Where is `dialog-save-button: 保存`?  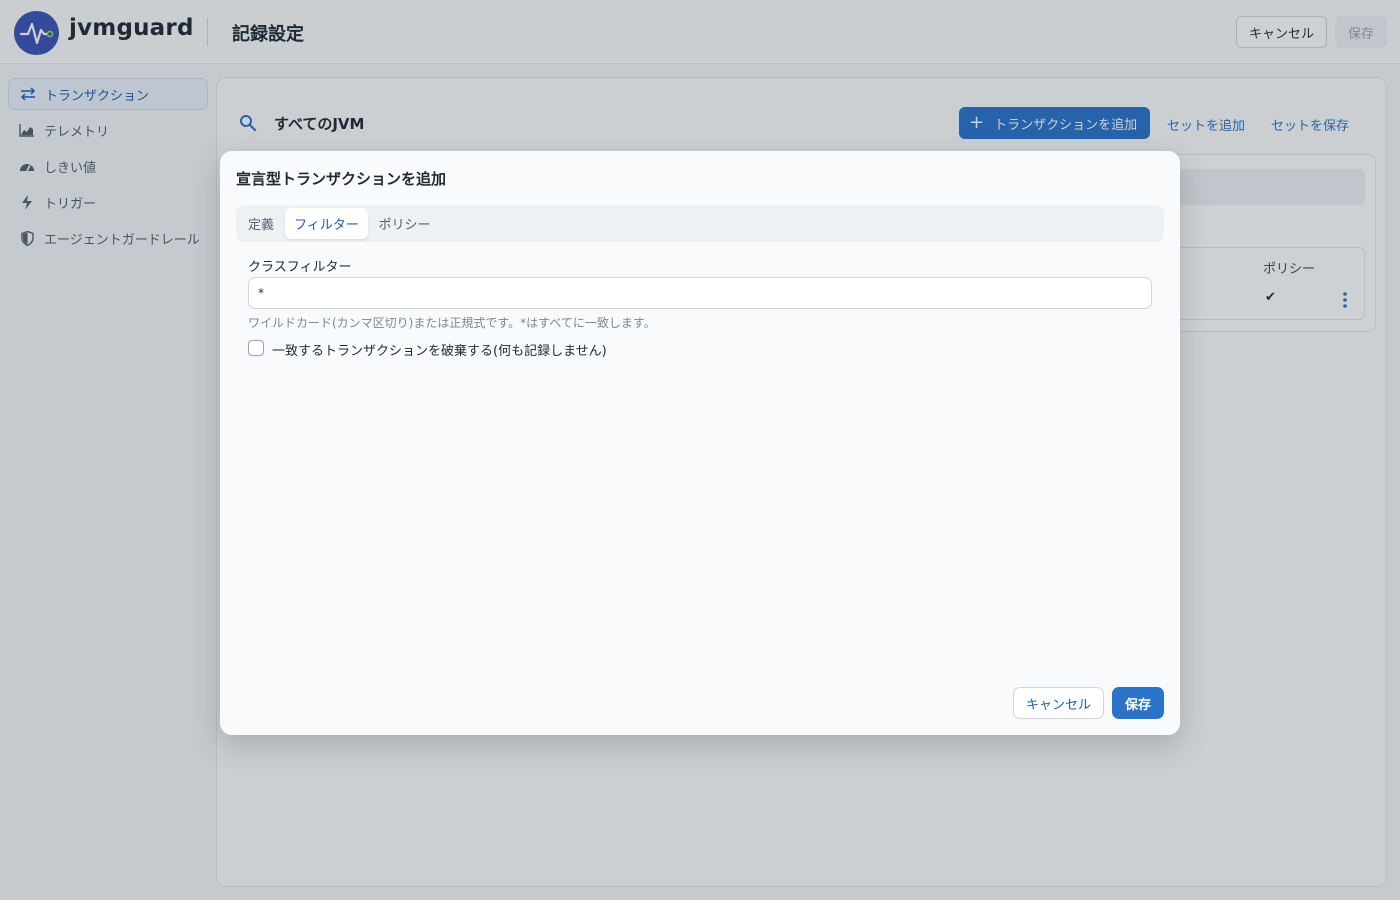 dialog-save-button: 保存 is located at coordinates (1138, 703).